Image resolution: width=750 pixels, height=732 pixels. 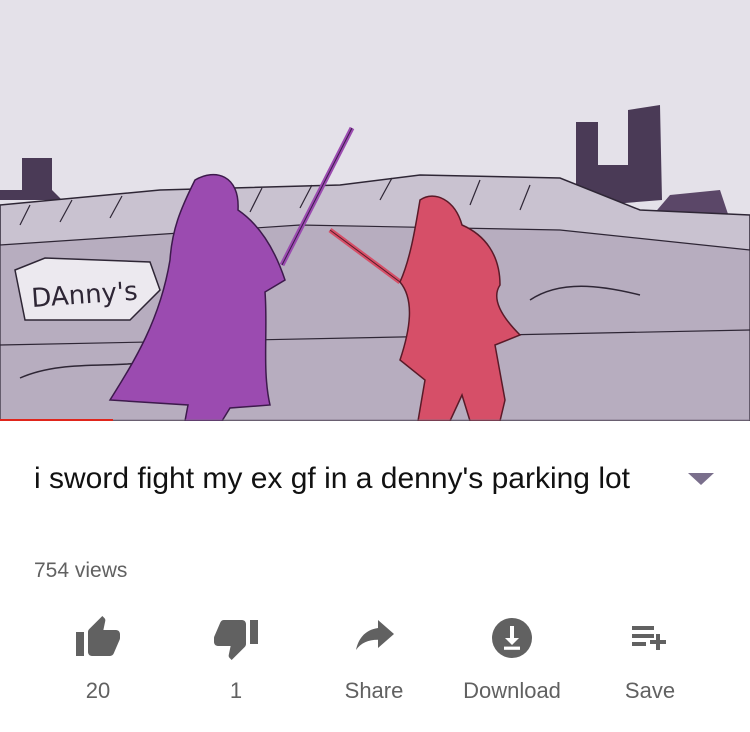 I want to click on chevron-down-icon, so click(x=701, y=479).